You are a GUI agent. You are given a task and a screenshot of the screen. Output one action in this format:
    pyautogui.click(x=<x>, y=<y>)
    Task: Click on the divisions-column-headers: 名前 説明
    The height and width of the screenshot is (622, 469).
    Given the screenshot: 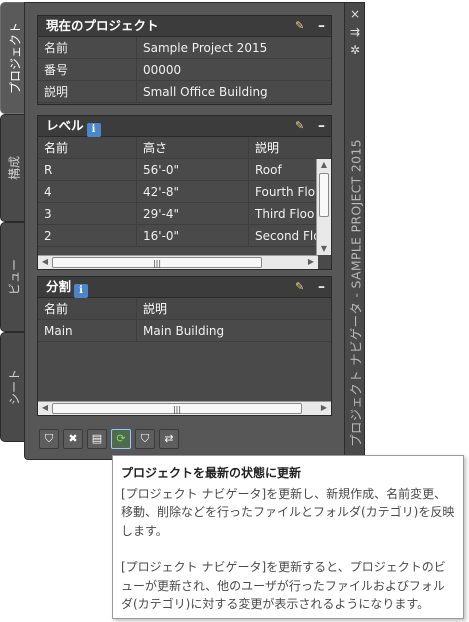 What is the action you would take?
    pyautogui.click(x=184, y=309)
    